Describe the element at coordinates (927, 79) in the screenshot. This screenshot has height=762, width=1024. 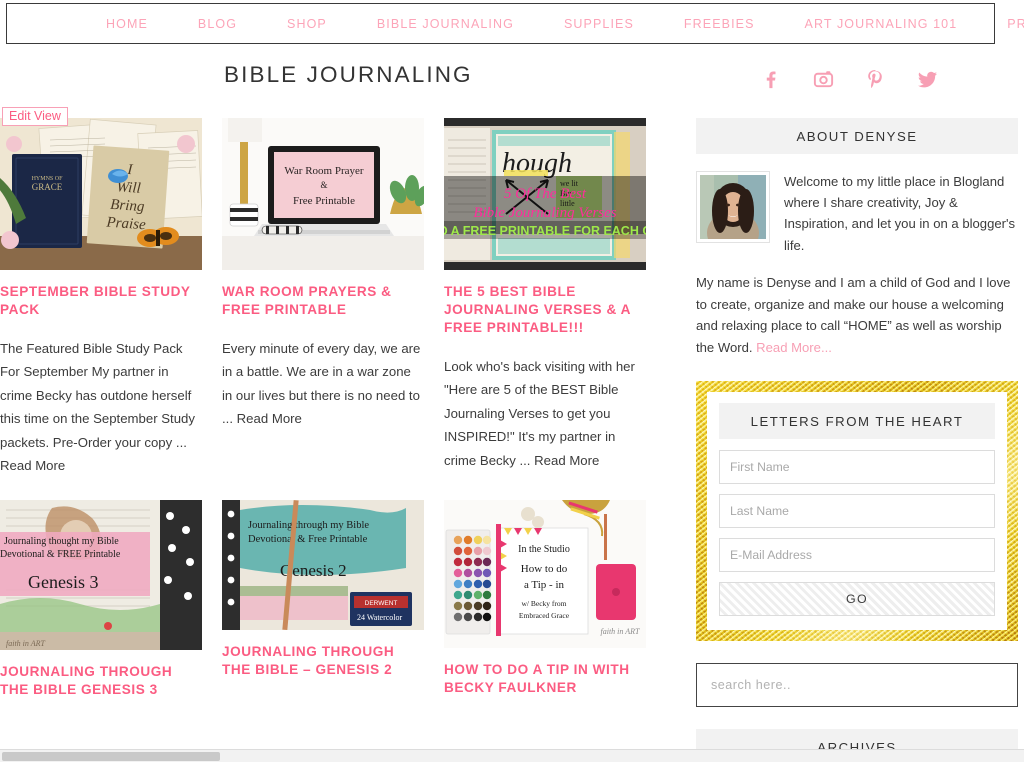
I see `twitter-icon` at that location.